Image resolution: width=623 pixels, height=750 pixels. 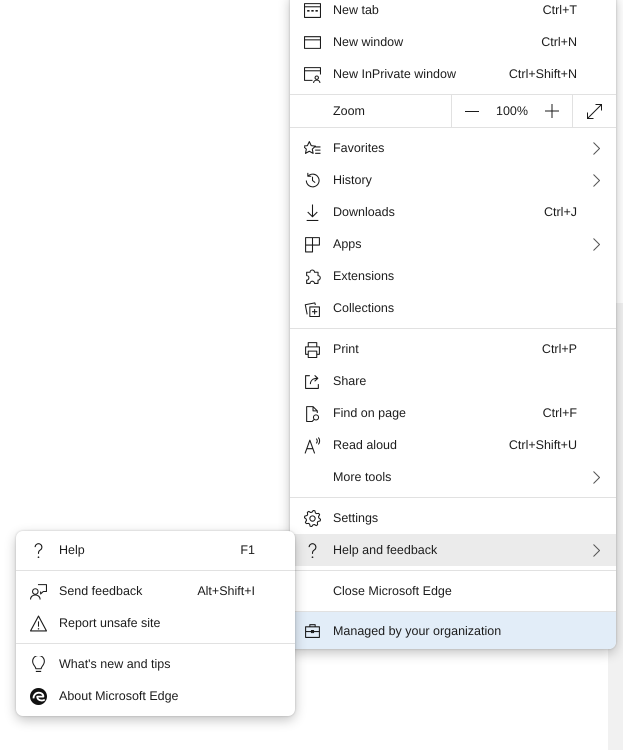 I want to click on zoom-label: Zoom, so click(x=349, y=111).